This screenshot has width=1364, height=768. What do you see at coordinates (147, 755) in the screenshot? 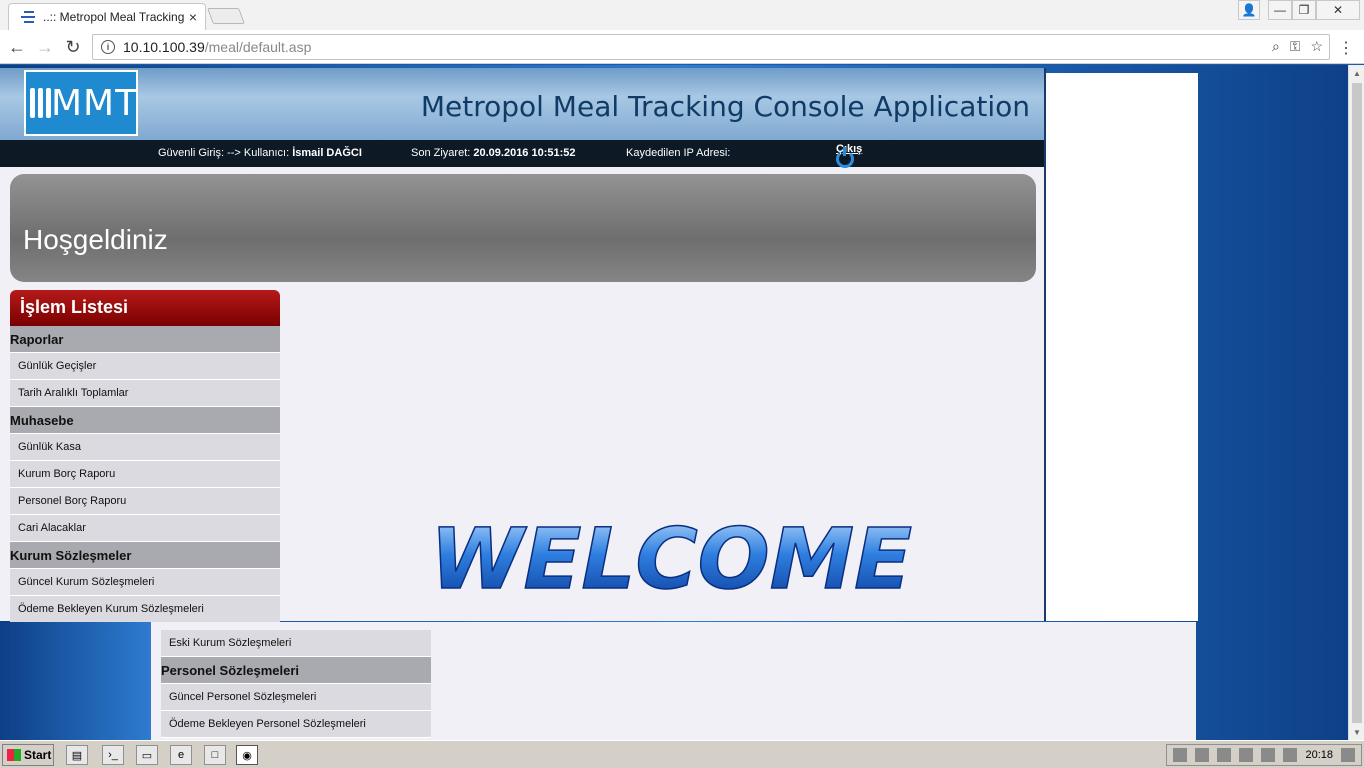
I see `explorer-folder-icon: ▭` at bounding box center [147, 755].